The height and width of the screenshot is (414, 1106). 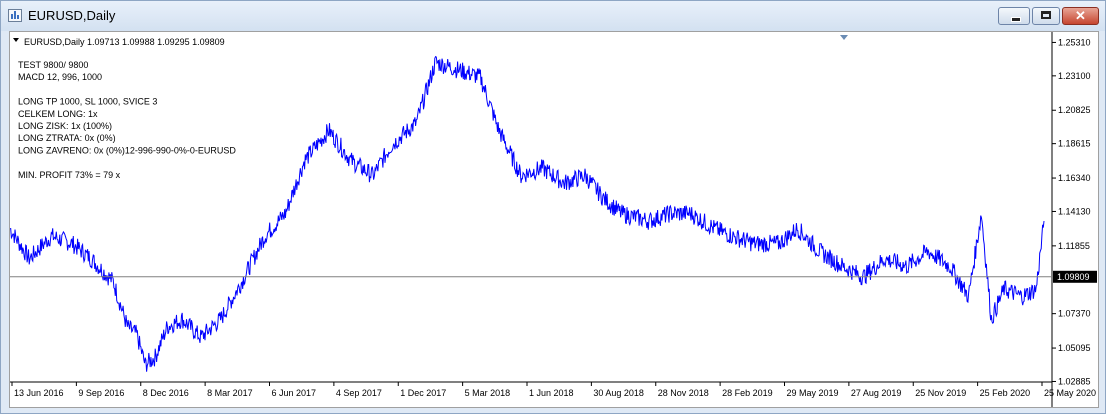 I want to click on close-icon: ✕, so click(x=1080, y=15).